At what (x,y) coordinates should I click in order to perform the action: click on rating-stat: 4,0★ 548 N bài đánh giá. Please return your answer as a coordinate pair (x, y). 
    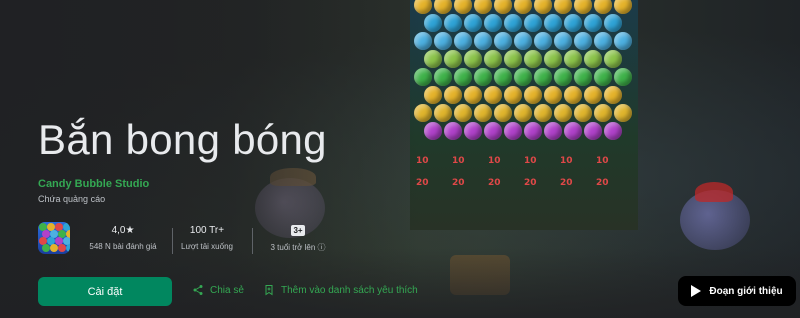
    Looking at the image, I should click on (123, 238).